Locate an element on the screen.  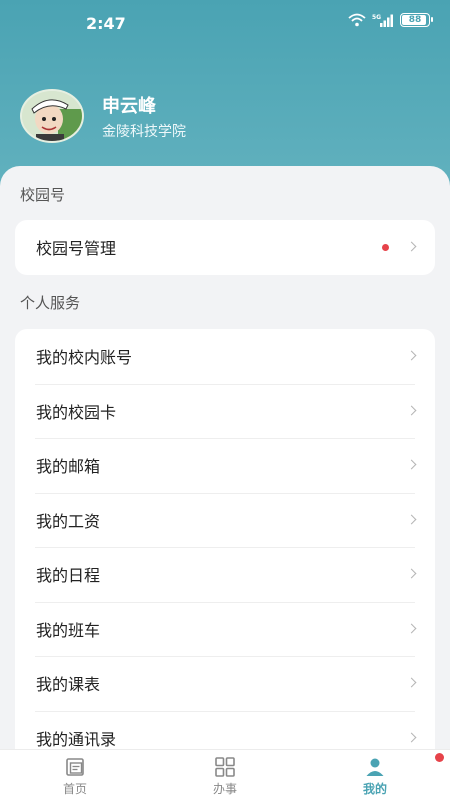
wifi-icon is located at coordinates (357, 20).